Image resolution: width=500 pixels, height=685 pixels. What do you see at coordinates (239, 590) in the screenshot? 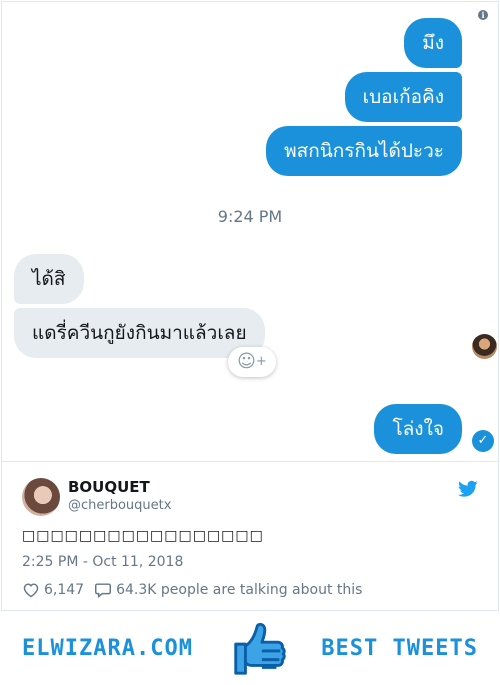
I see `talking-about: 64.3K people are talking about this` at bounding box center [239, 590].